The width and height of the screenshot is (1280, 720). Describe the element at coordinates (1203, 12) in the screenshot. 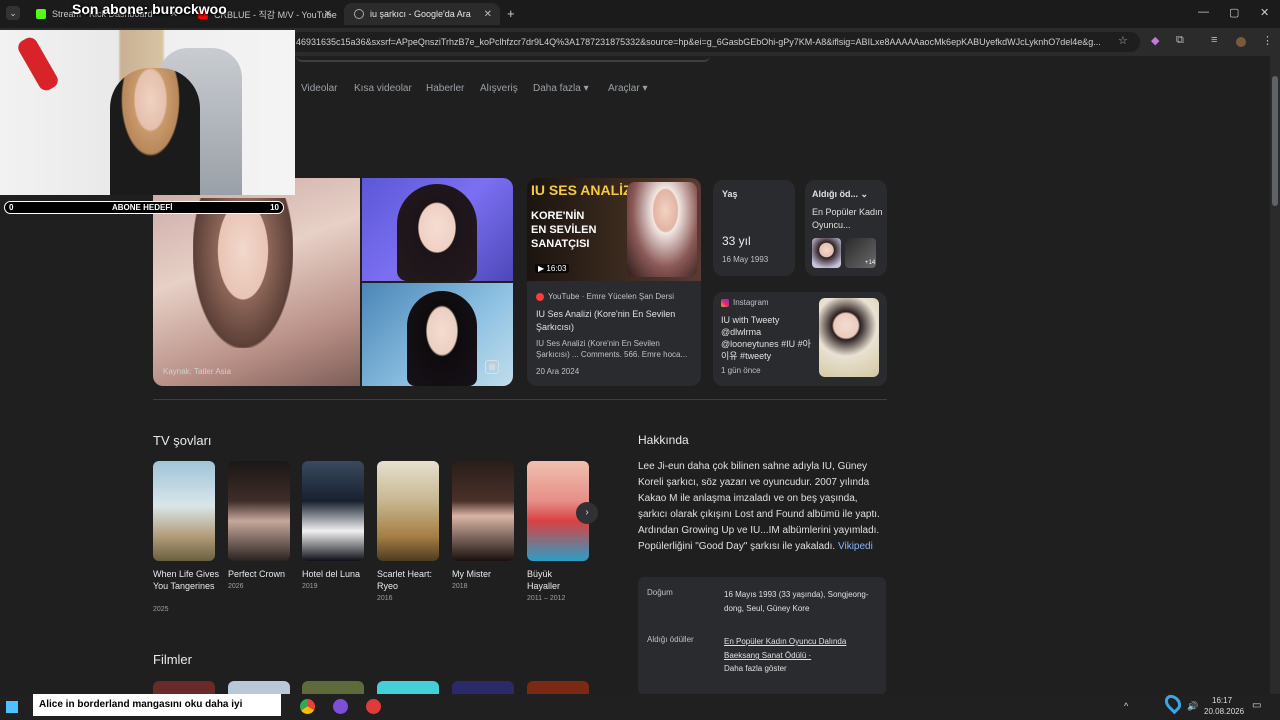

I see `minimize-button: —` at that location.